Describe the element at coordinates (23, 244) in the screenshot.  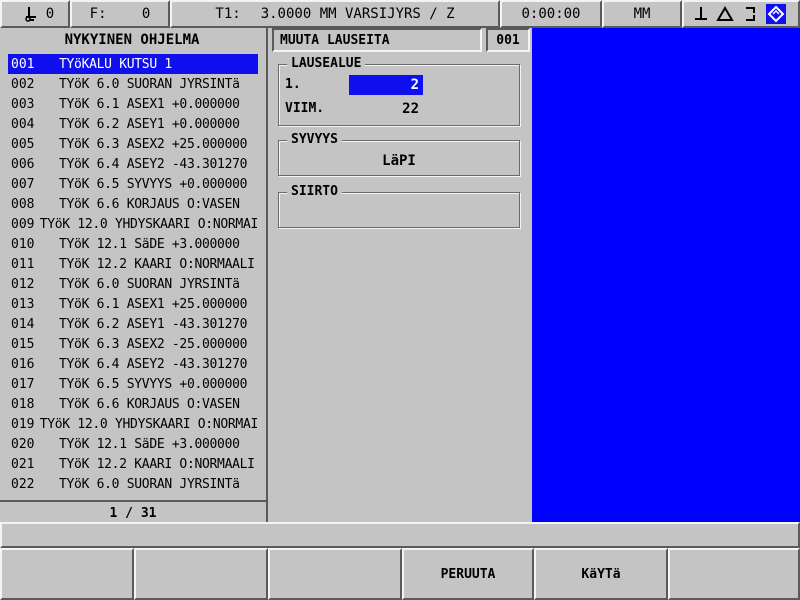
I see `row-number: 010` at that location.